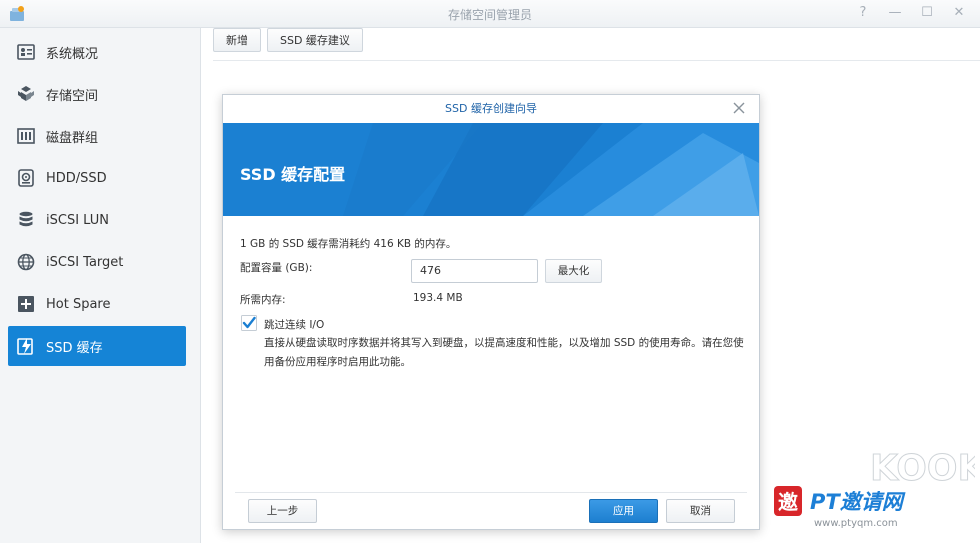  Describe the element at coordinates (76, 178) in the screenshot. I see `sidebar-item-label: HDD/SSD` at that location.